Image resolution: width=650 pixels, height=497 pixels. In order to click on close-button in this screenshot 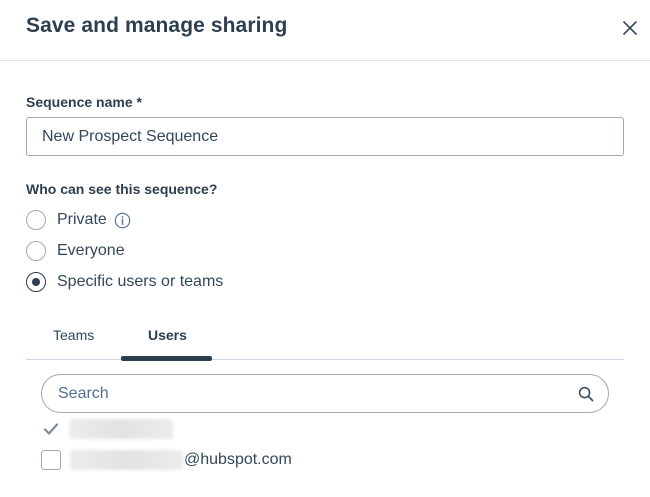, I will do `click(630, 28)`.